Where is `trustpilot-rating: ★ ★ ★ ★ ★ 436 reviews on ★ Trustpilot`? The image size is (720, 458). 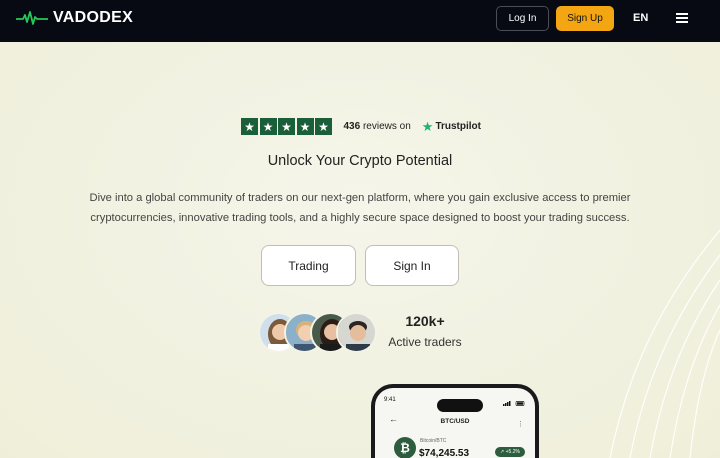 trustpilot-rating: ★ ★ ★ ★ ★ 436 reviews on ★ Trustpilot is located at coordinates (361, 126).